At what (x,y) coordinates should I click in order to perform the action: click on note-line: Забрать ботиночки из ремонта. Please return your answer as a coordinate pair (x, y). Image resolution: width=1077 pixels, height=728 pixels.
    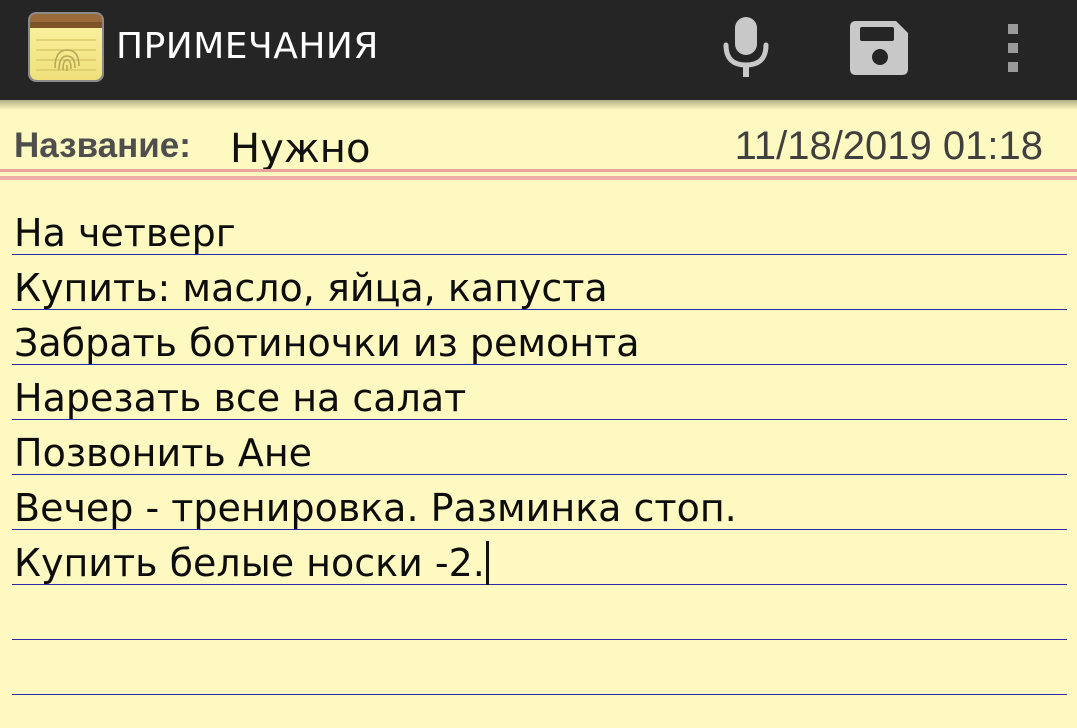
    Looking at the image, I should click on (327, 343).